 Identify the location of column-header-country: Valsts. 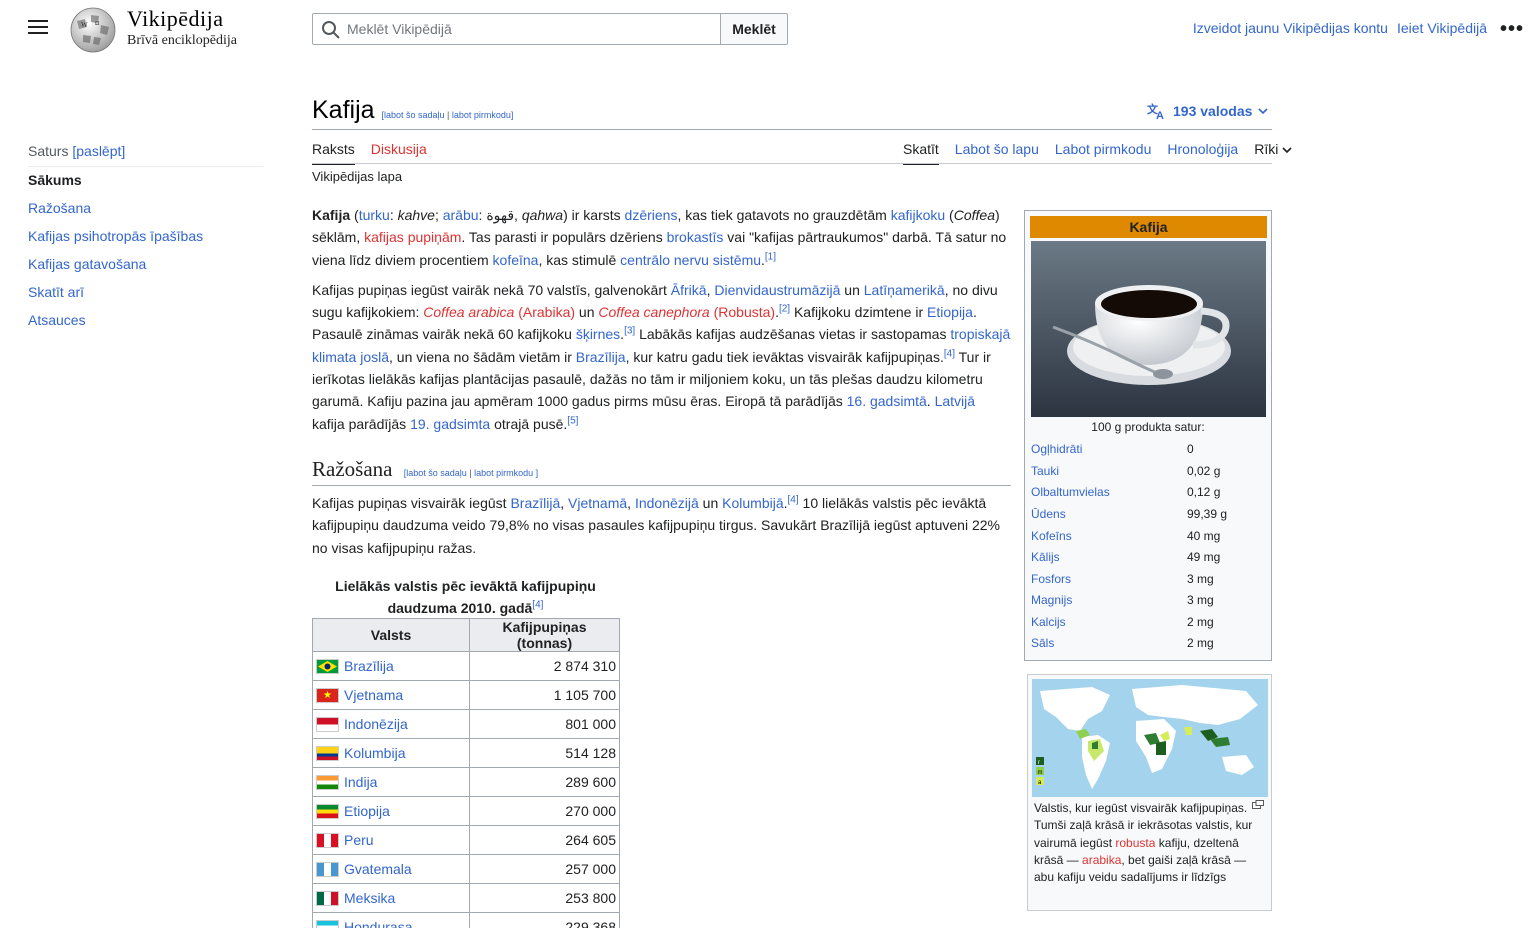
(391, 635).